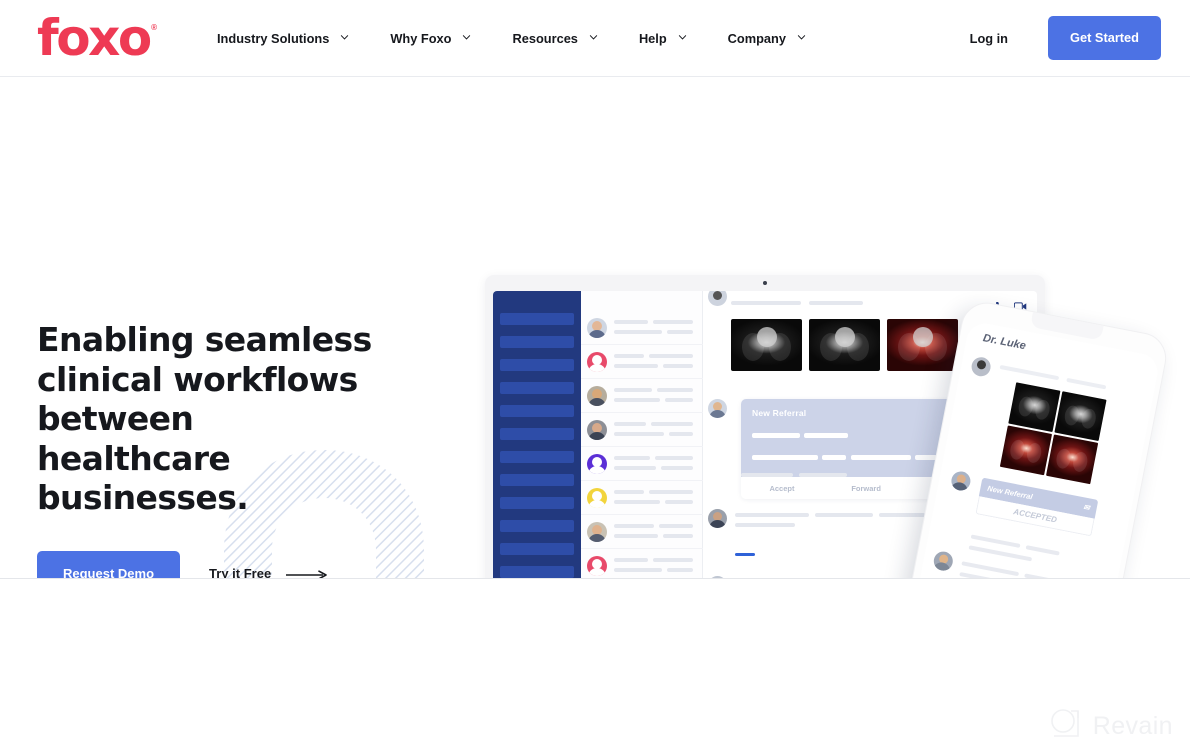 This screenshot has width=1190, height=753. Describe the element at coordinates (1037, 507) in the screenshot. I see `phone-referral-card: New Referral ✉ ACCEPTED` at that location.